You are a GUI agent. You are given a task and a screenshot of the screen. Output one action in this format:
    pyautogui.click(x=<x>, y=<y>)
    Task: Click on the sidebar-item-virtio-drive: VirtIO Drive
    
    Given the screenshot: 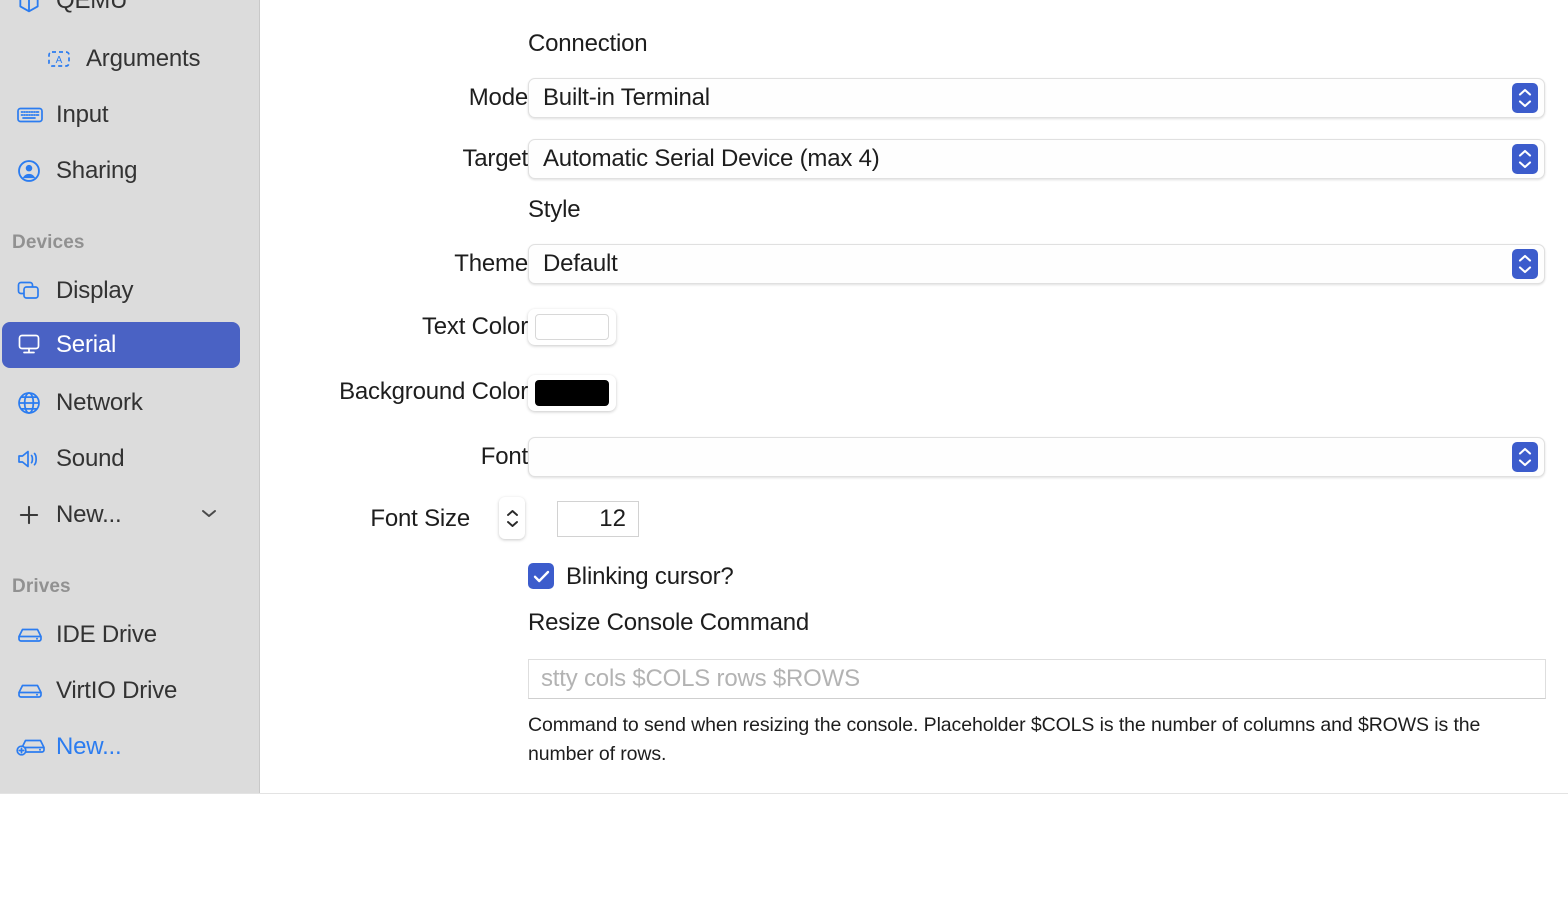 What is the action you would take?
    pyautogui.click(x=121, y=691)
    